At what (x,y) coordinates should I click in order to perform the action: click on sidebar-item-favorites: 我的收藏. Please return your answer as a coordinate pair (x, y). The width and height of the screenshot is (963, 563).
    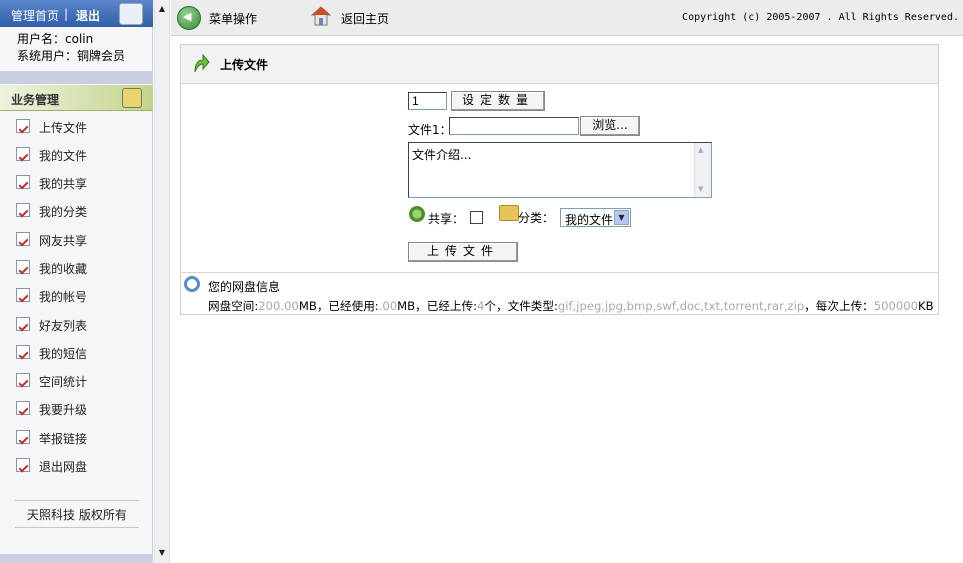
    Looking at the image, I should click on (76, 267).